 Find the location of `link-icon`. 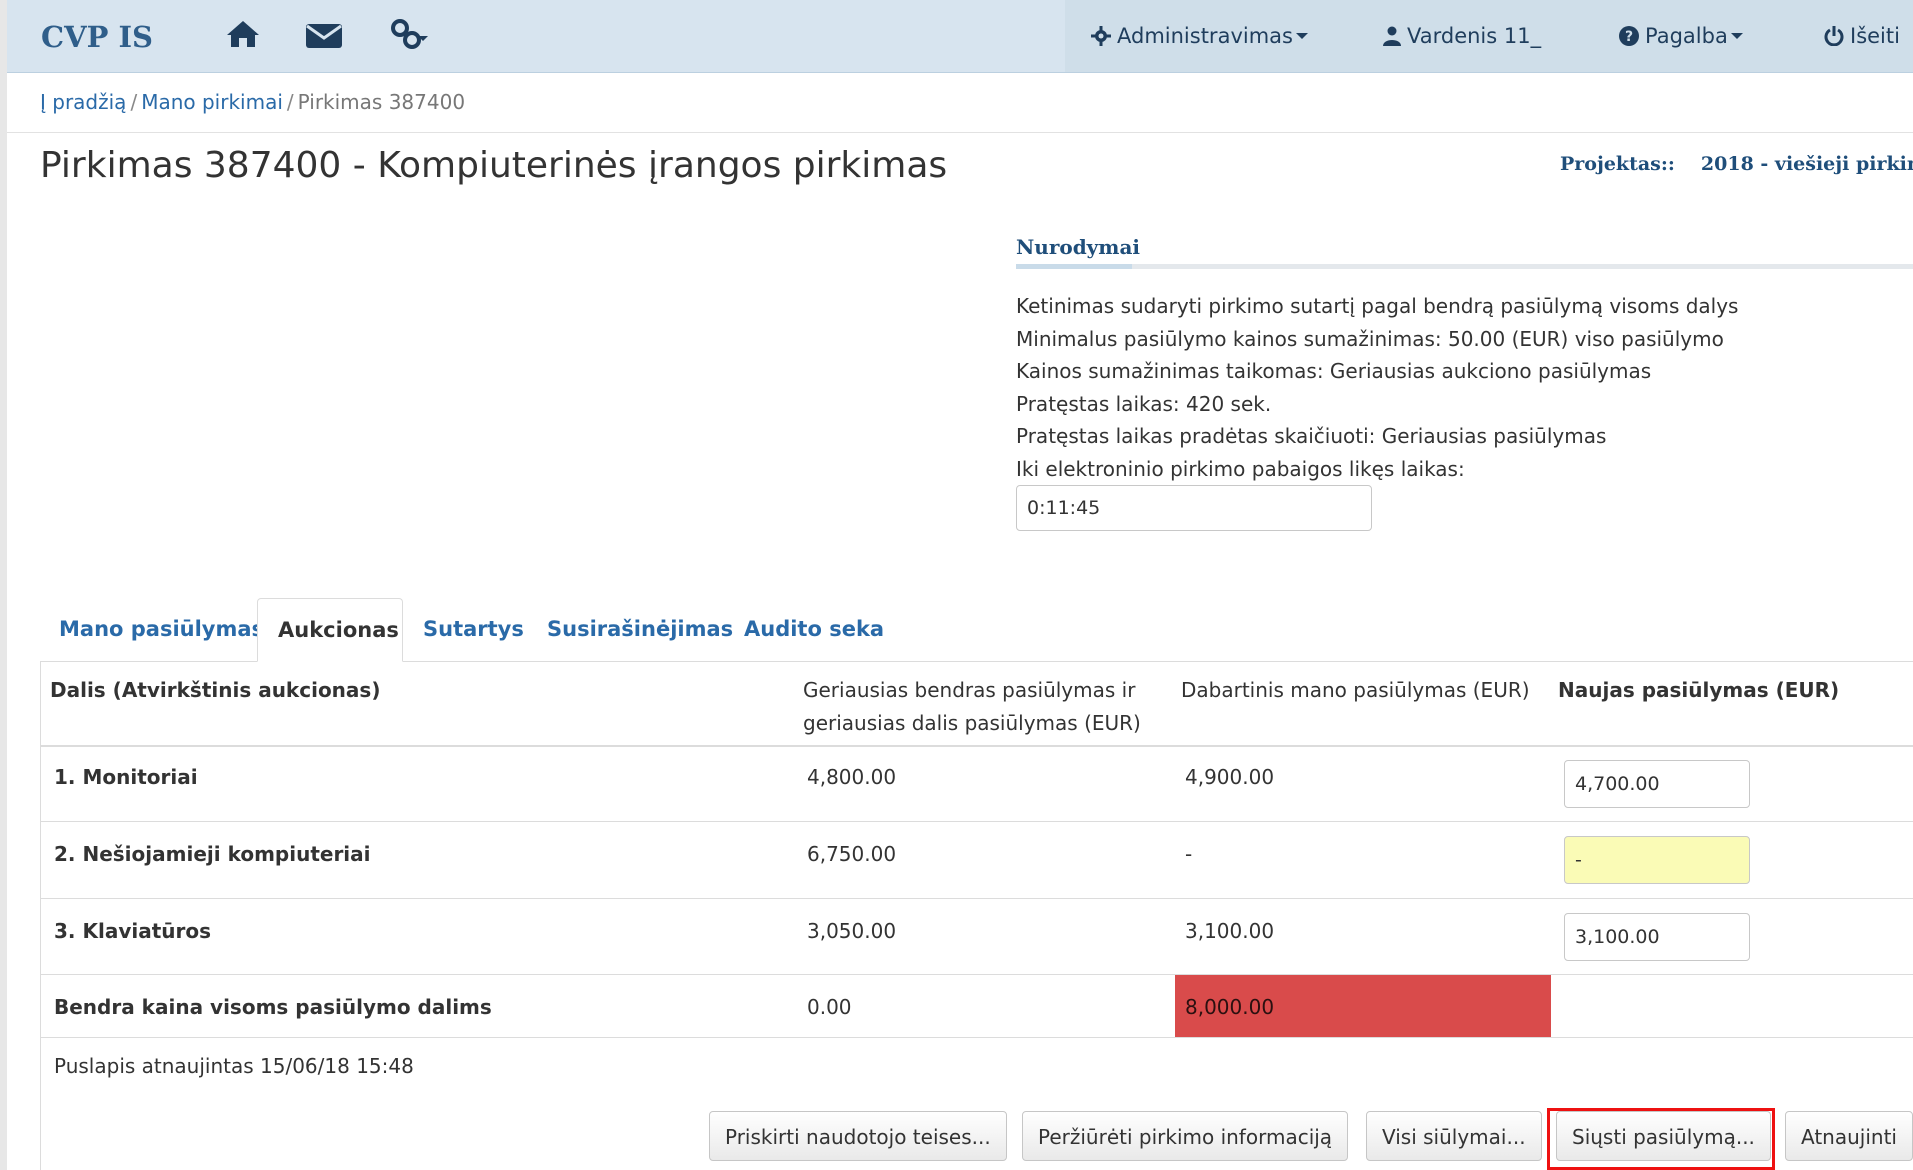

link-icon is located at coordinates (409, 37).